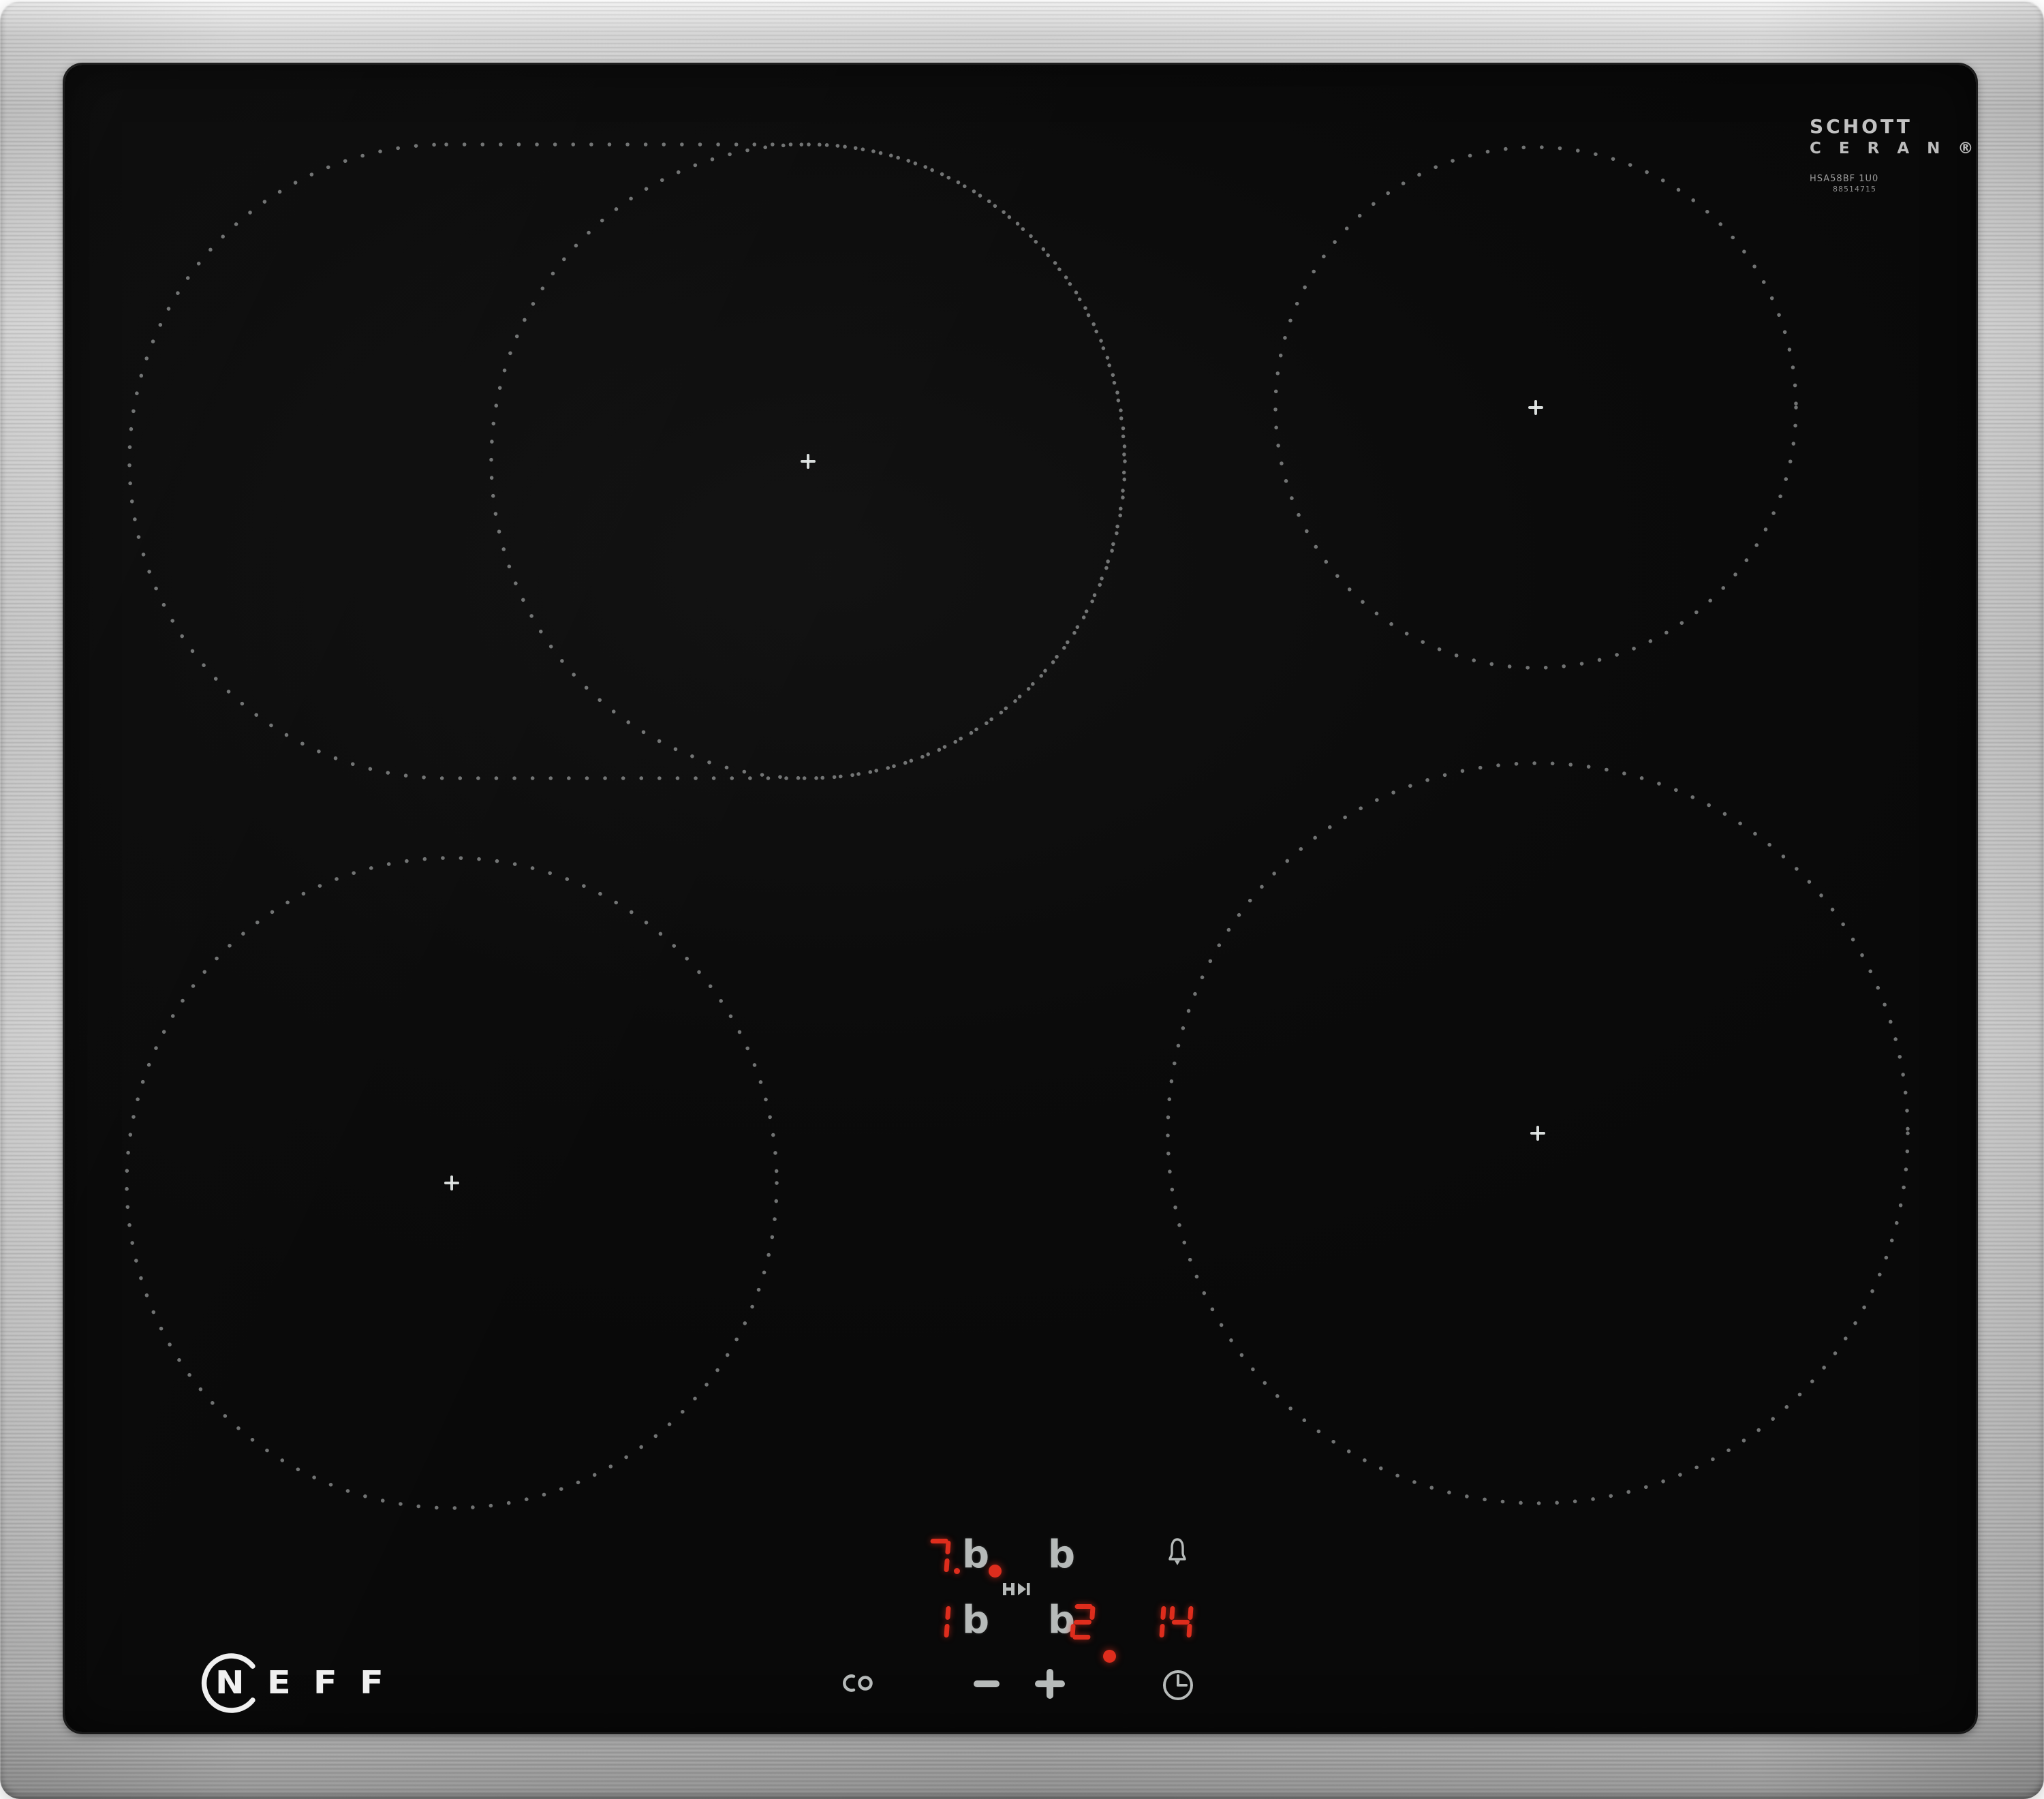 The image size is (2044, 1799). I want to click on display-front-right-level, so click(1083, 1622).